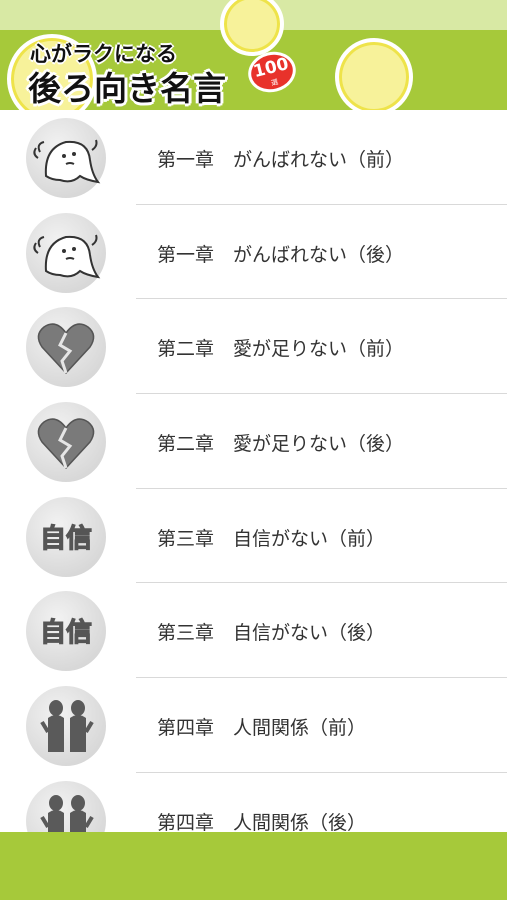 This screenshot has width=507, height=900. I want to click on chapter-row: 第四章 人間関係（前）, so click(253, 725).